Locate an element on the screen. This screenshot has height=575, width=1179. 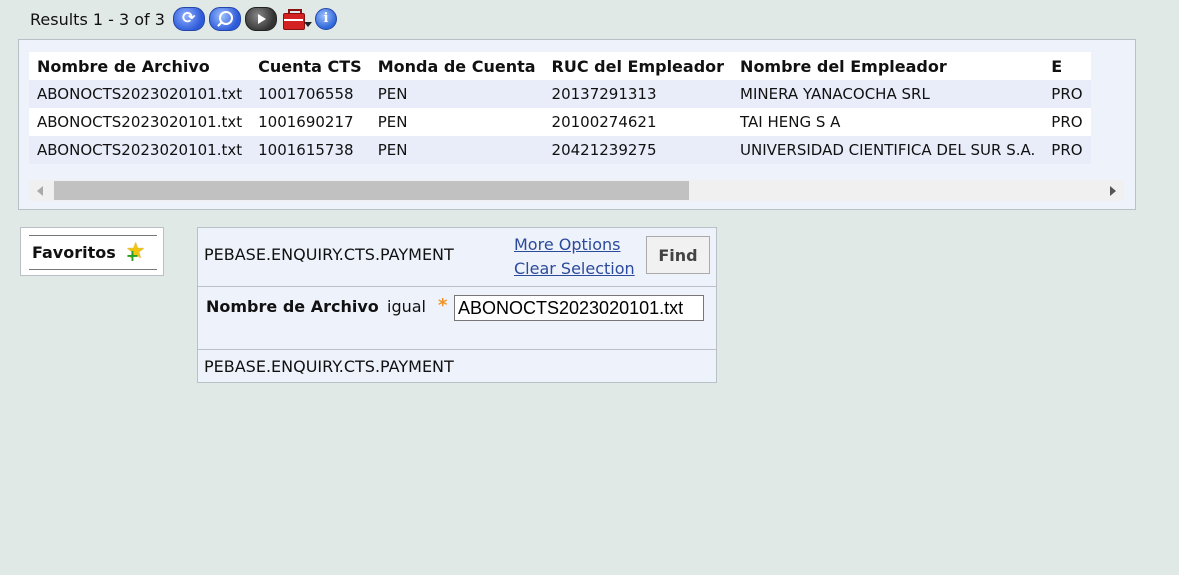
table-cell: 1001706558 is located at coordinates (310, 94).